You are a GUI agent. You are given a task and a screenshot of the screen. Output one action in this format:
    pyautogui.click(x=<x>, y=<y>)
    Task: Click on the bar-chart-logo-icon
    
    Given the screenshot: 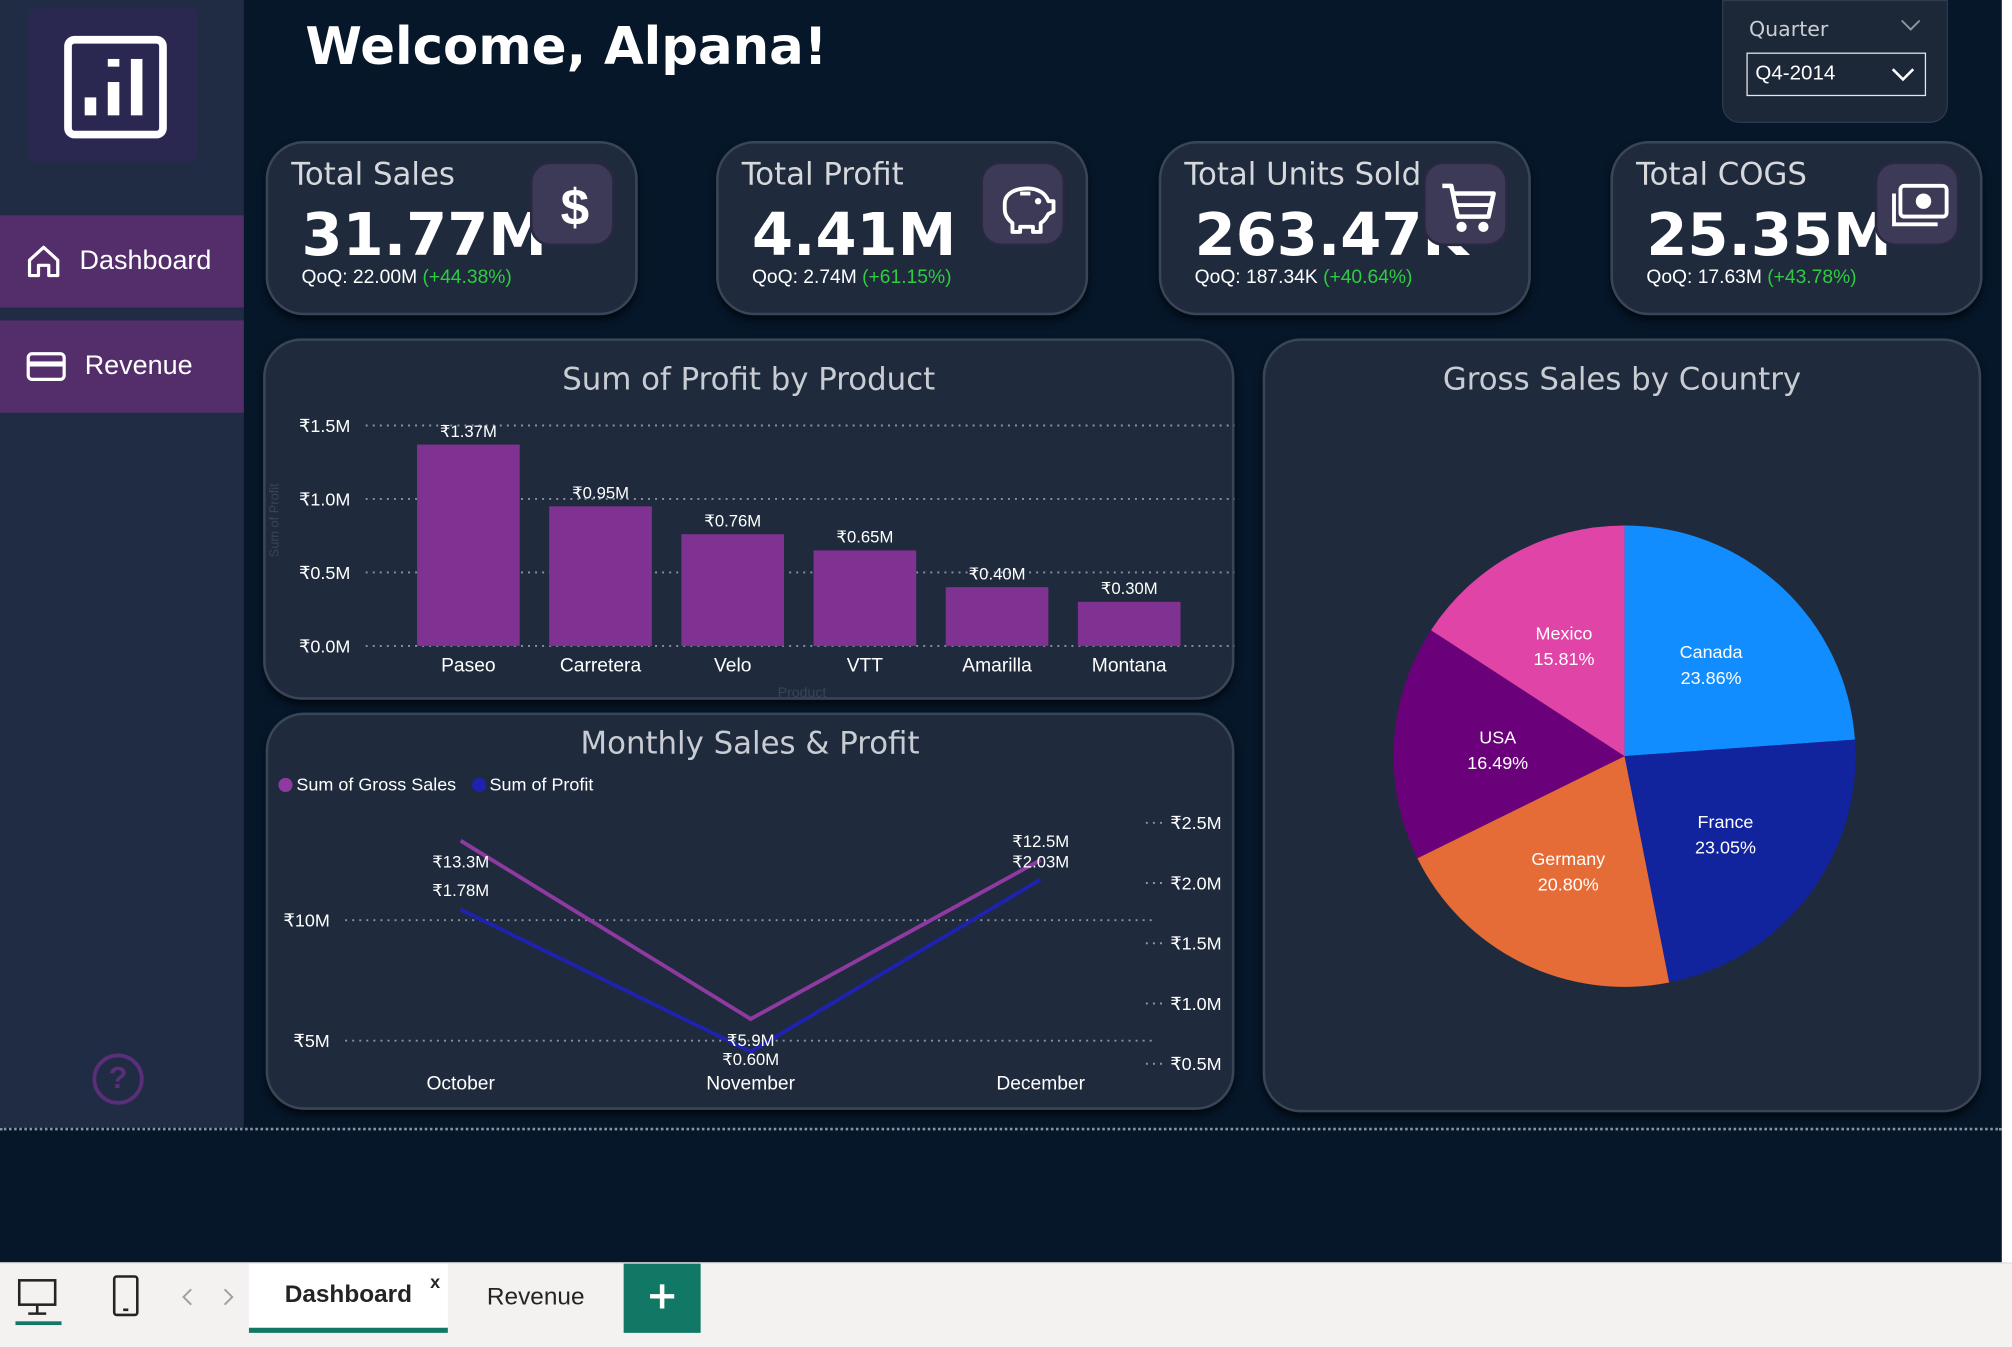 What is the action you would take?
    pyautogui.click(x=115, y=87)
    